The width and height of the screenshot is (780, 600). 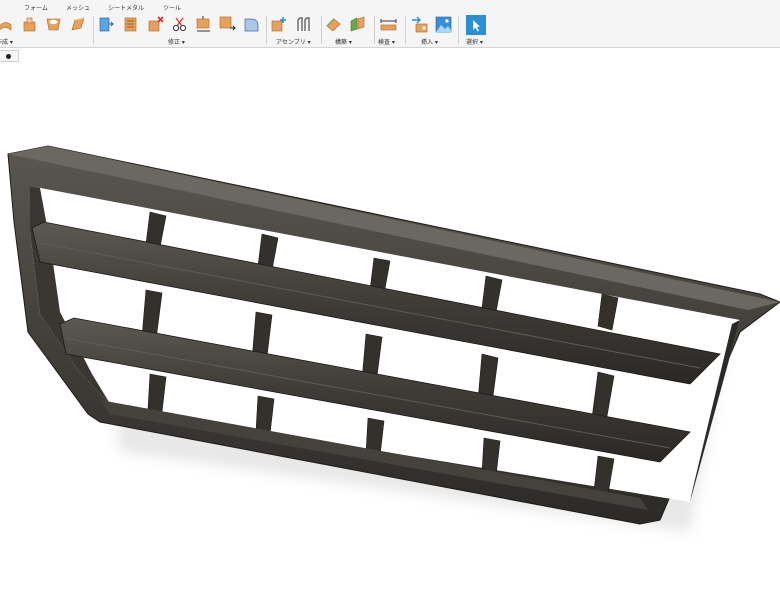 I want to click on measure-icon, so click(x=388, y=24).